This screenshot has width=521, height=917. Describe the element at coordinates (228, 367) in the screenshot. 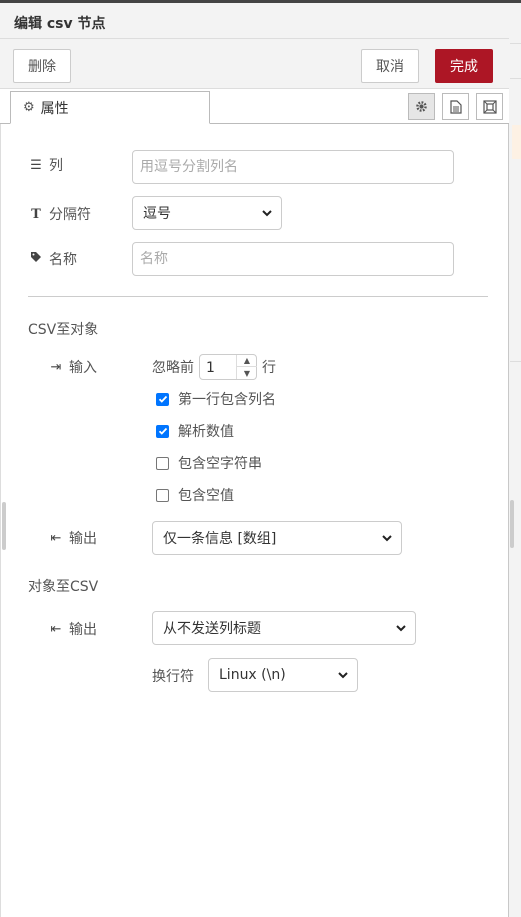

I see `skip-lines-stepper: 1 ▲ ▼` at that location.